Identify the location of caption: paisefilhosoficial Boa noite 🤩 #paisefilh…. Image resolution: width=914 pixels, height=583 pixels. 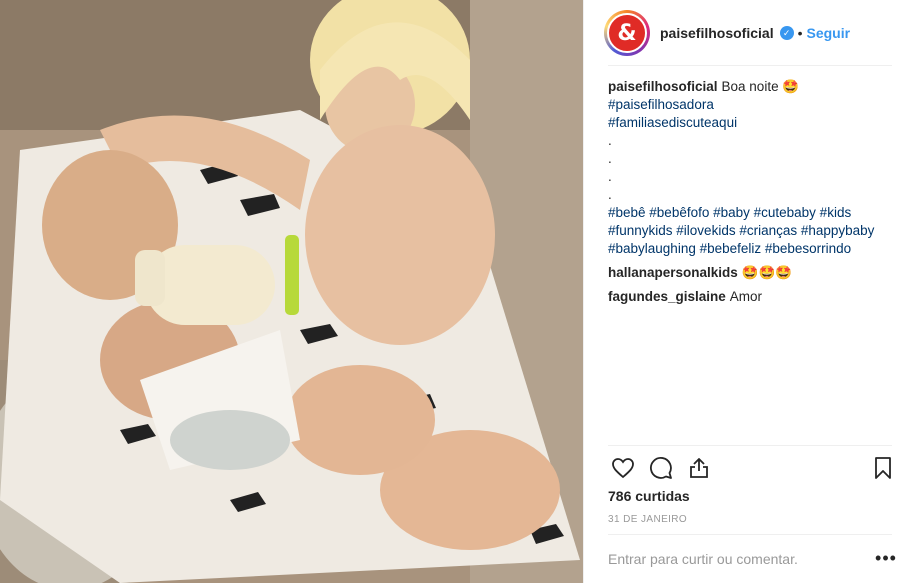
(753, 168).